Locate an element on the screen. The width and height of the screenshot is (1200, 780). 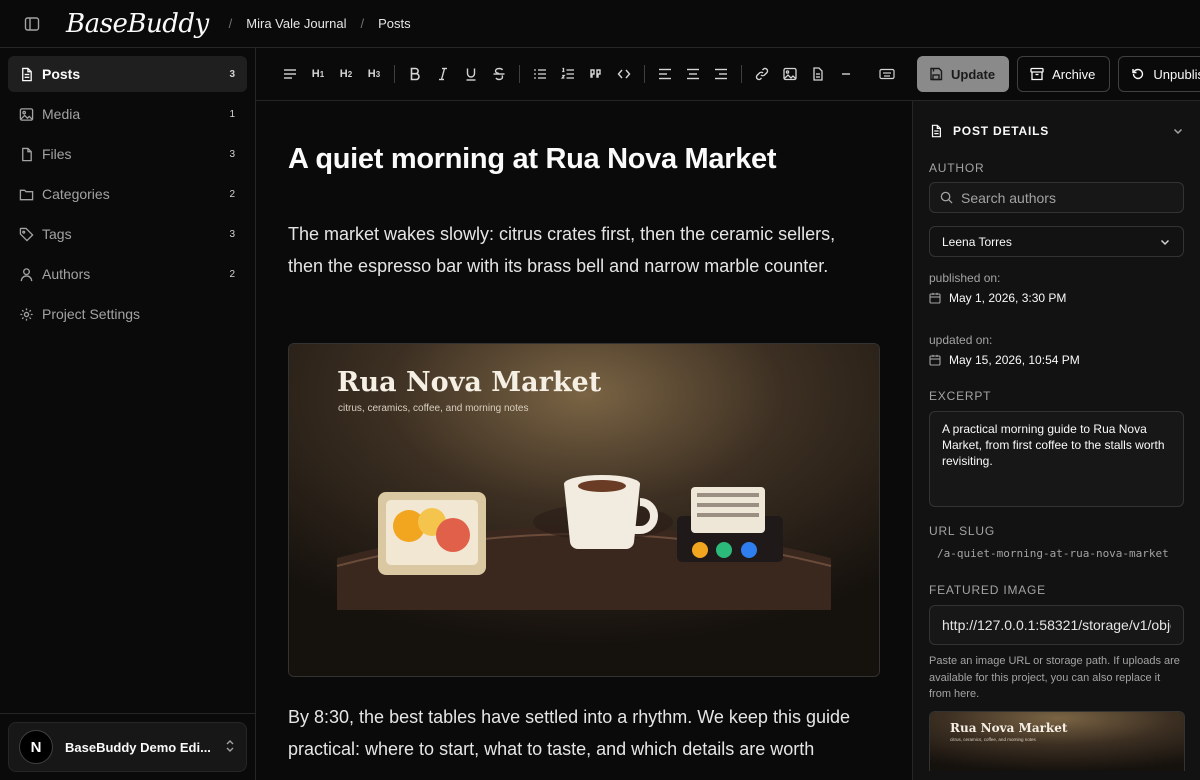
archive-button: Archive is located at coordinates (1064, 74).